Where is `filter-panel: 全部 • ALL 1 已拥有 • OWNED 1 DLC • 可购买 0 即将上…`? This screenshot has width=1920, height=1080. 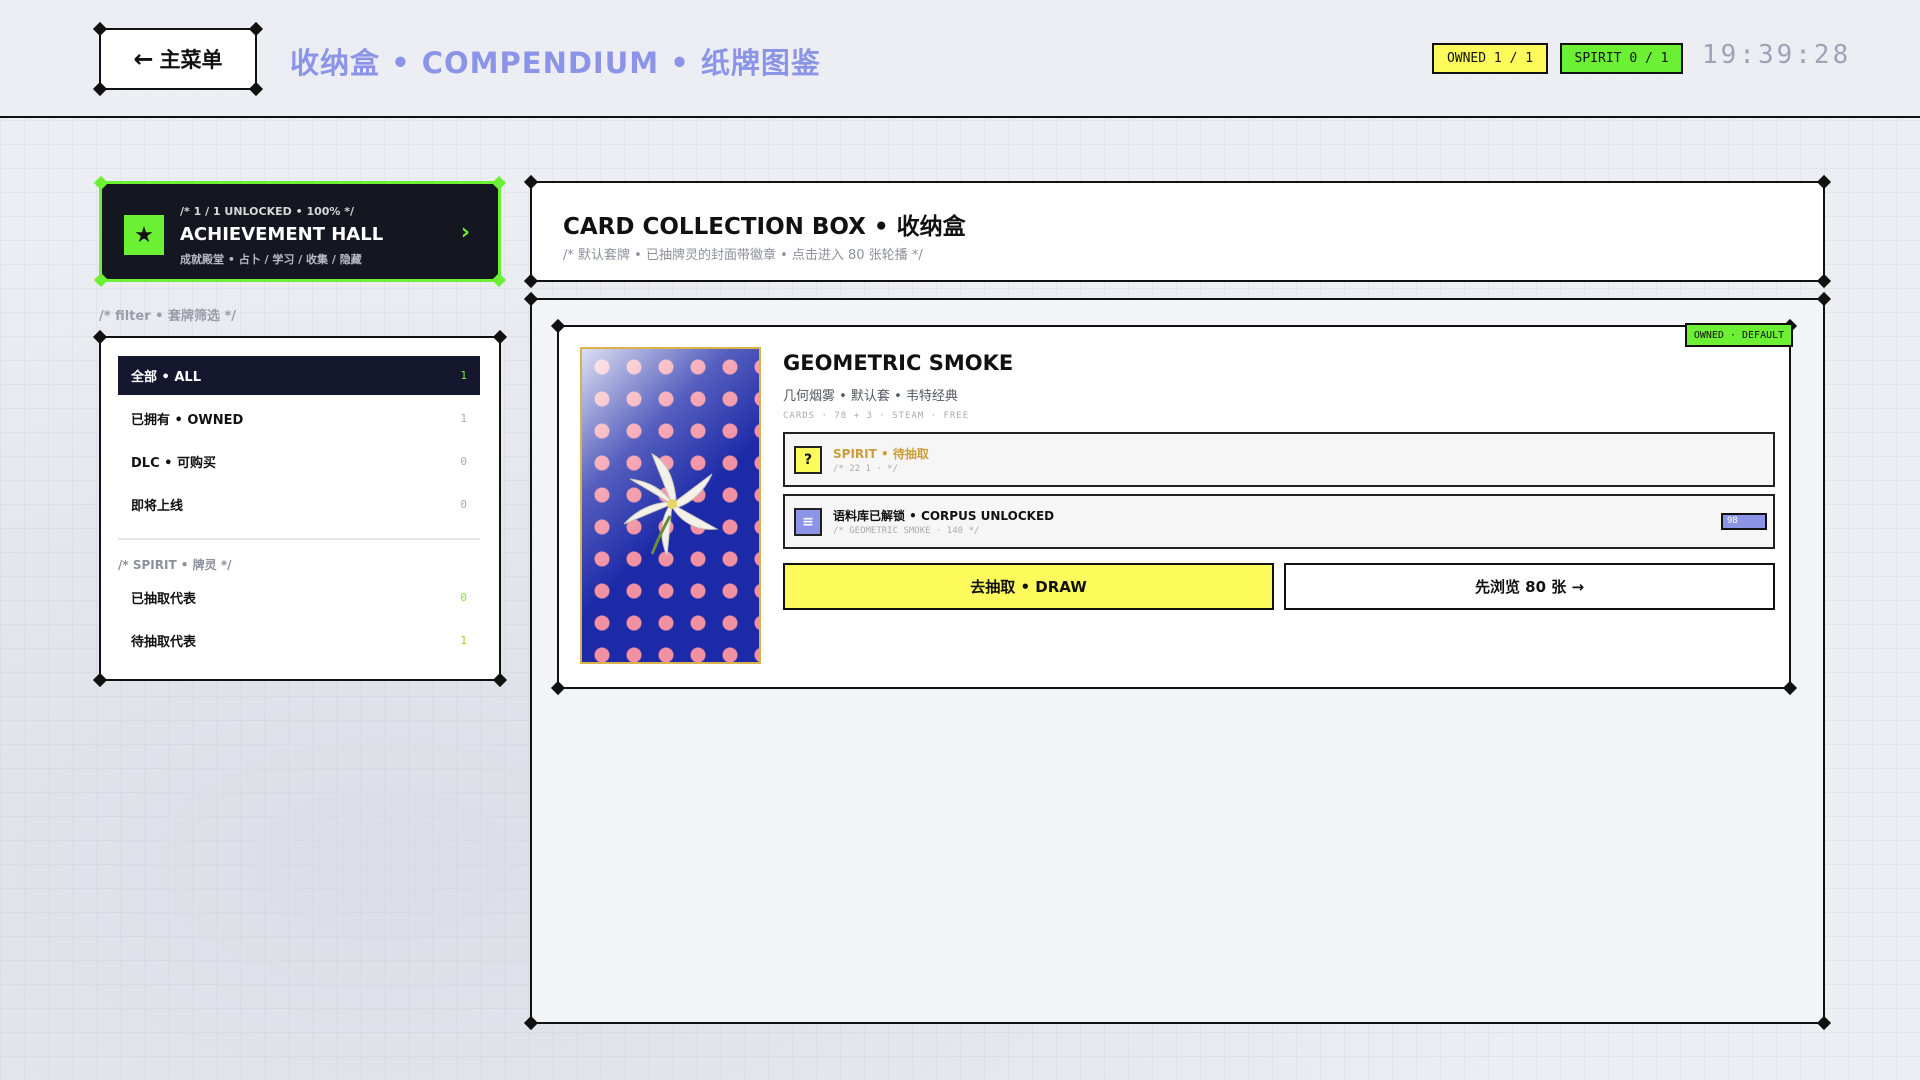
filter-panel: 全部 • ALL 1 已拥有 • OWNED 1 DLC • 可购买 0 即将上… is located at coordinates (300, 508).